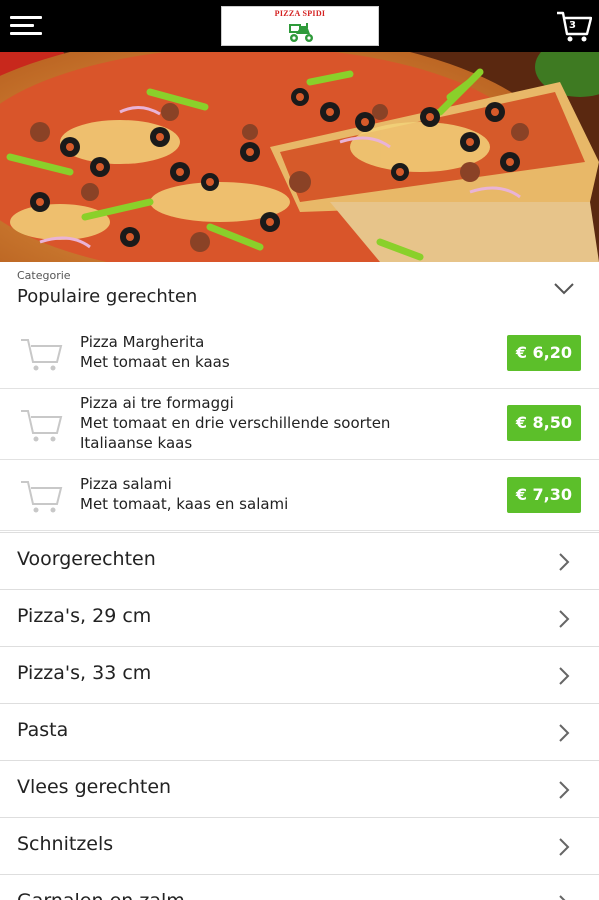 This screenshot has width=599, height=900. Describe the element at coordinates (299, 617) in the screenshot. I see `category-item-pizzas-29: Pizza's, 29 cm` at that location.